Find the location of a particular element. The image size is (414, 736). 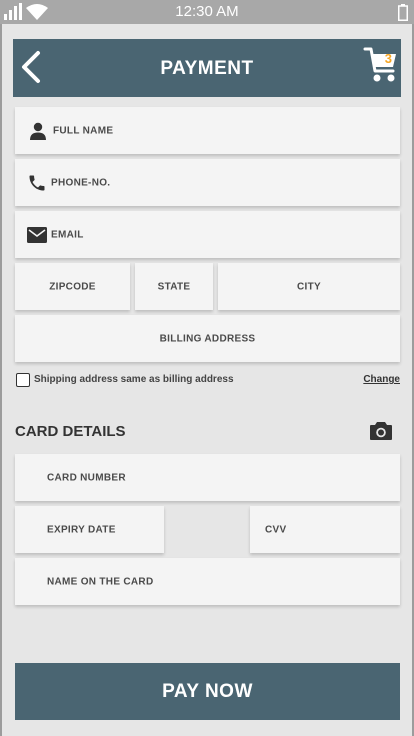

name-on-card-placeholder: NAME ON THE CARD is located at coordinates (100, 581).